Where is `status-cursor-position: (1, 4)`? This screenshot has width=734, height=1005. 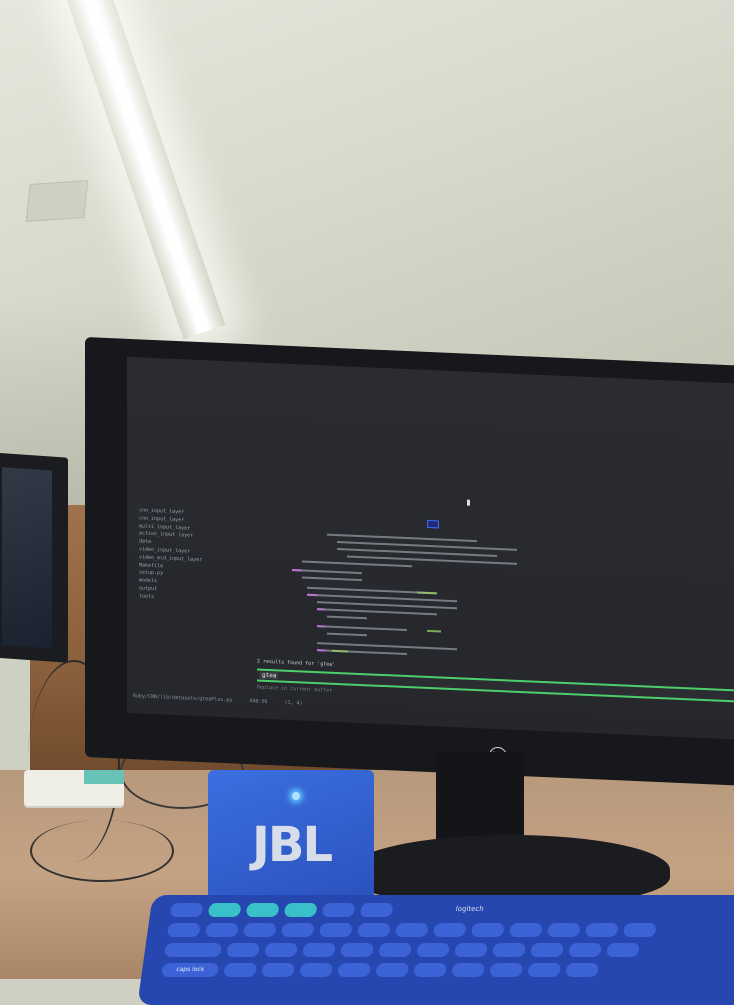
status-cursor-position: (1, 4) is located at coordinates (293, 703).